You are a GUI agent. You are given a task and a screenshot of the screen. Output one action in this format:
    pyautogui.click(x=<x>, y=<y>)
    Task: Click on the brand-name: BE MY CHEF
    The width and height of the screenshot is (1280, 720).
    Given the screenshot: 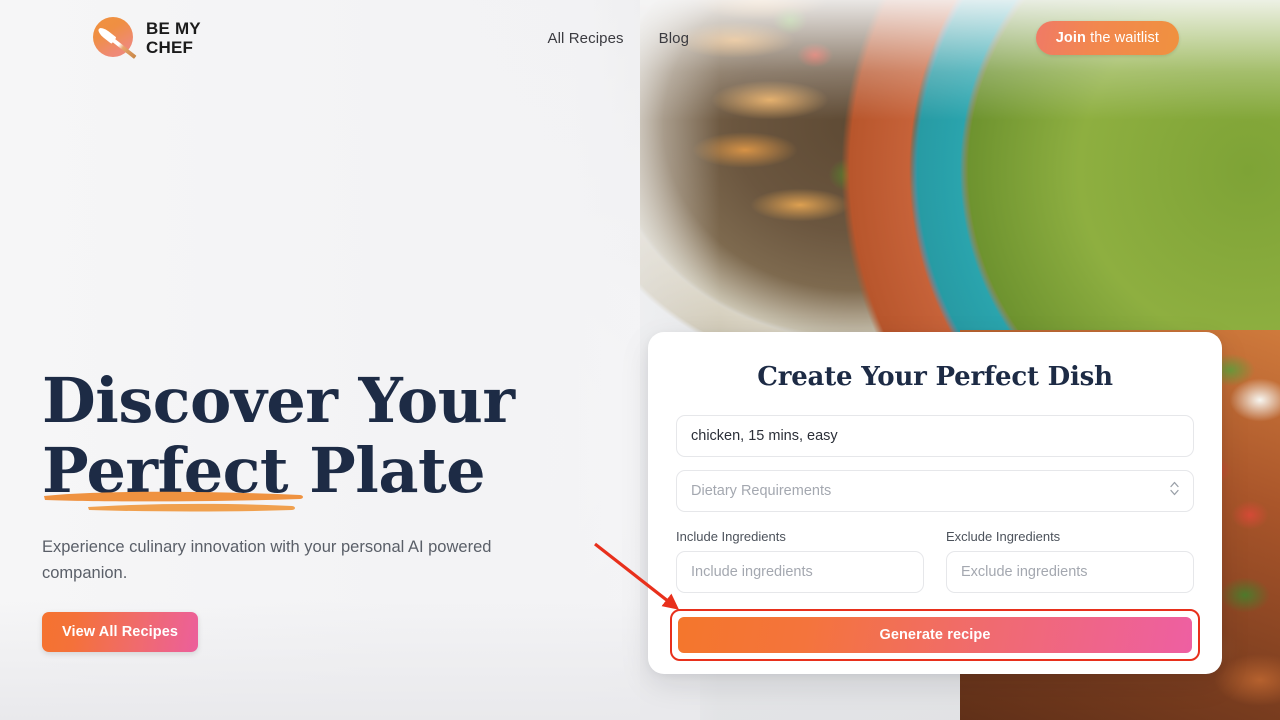 What is the action you would take?
    pyautogui.click(x=173, y=38)
    